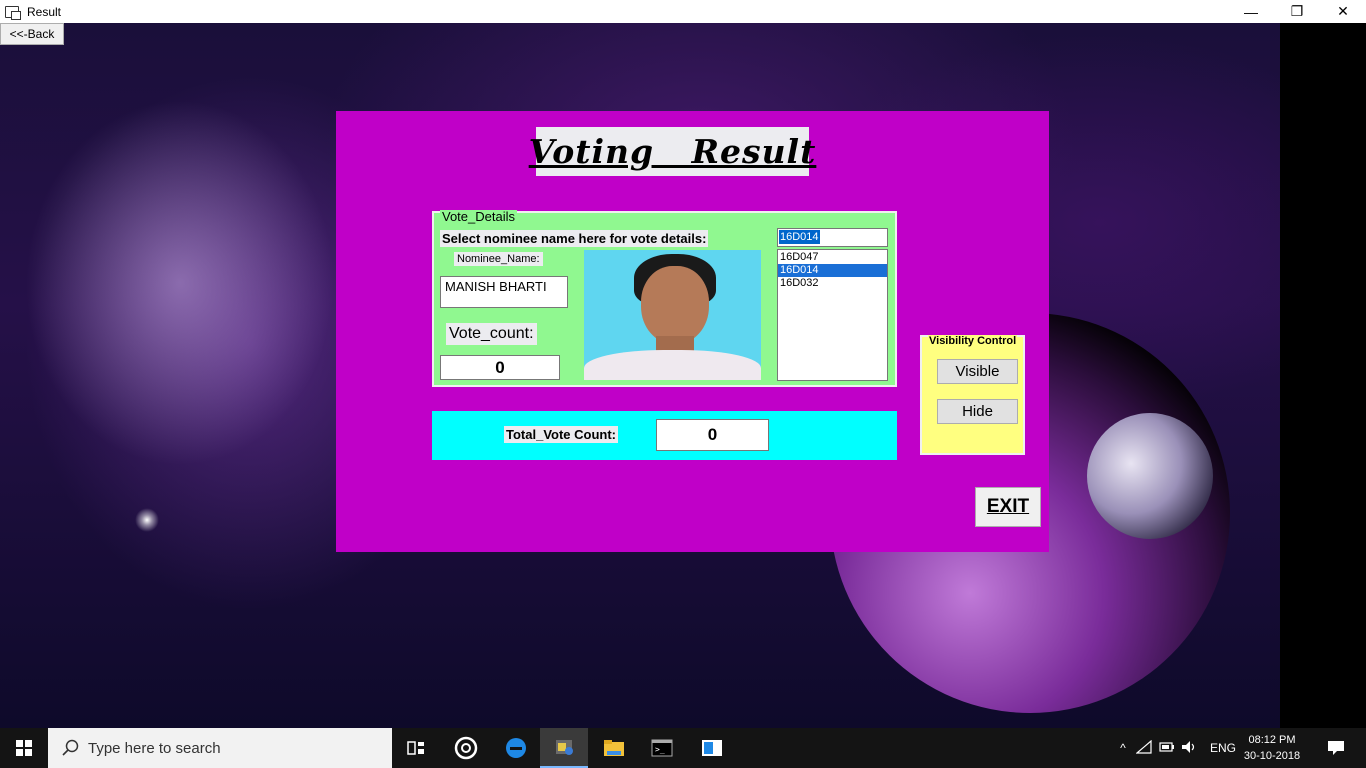 This screenshot has height=768, width=1366. I want to click on star-glow, so click(147, 520).